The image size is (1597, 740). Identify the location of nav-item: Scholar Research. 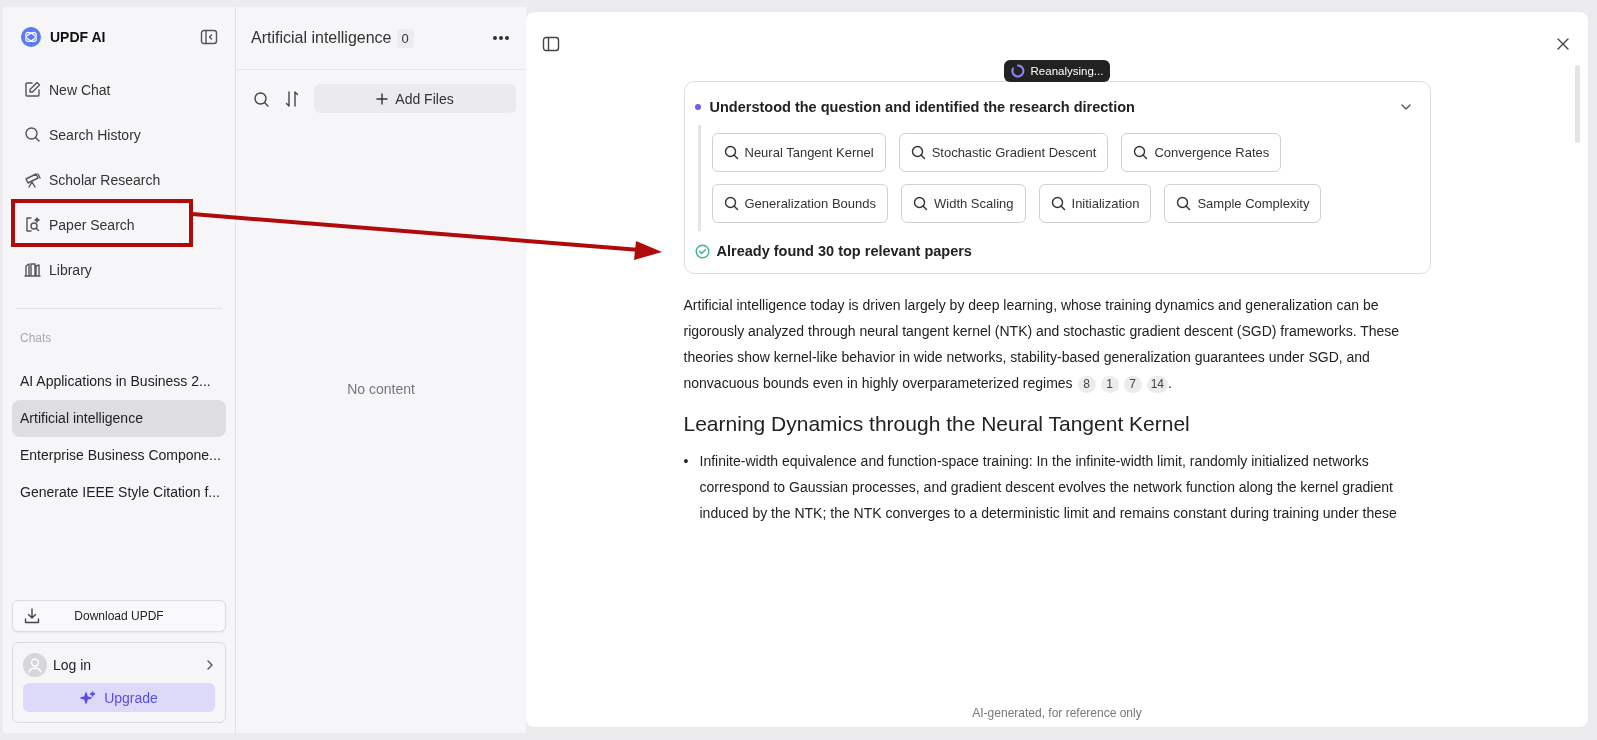
(119, 179).